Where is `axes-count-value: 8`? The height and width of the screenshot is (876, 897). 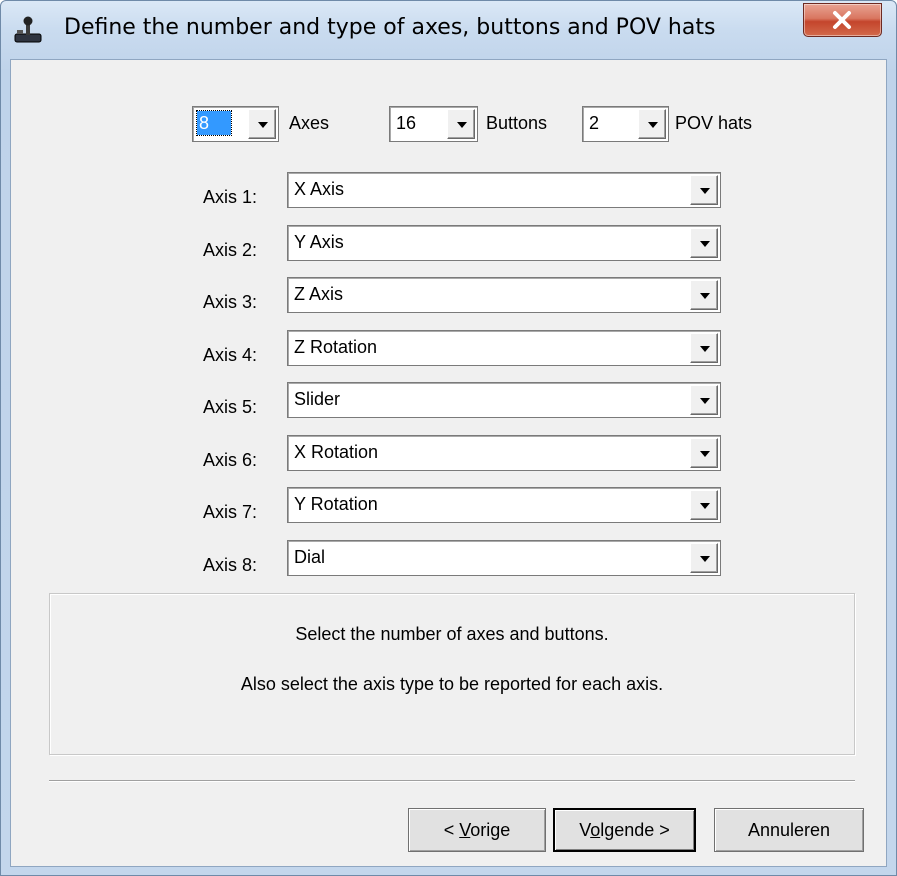
axes-count-value: 8 is located at coordinates (214, 123).